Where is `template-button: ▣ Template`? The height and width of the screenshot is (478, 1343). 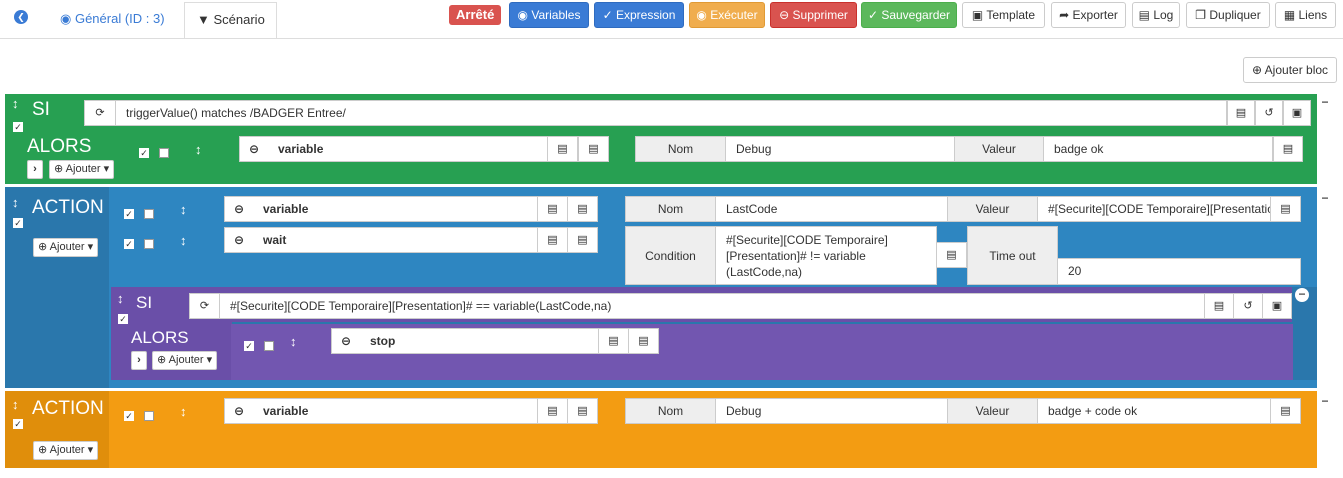
template-button: ▣ Template is located at coordinates (1003, 15).